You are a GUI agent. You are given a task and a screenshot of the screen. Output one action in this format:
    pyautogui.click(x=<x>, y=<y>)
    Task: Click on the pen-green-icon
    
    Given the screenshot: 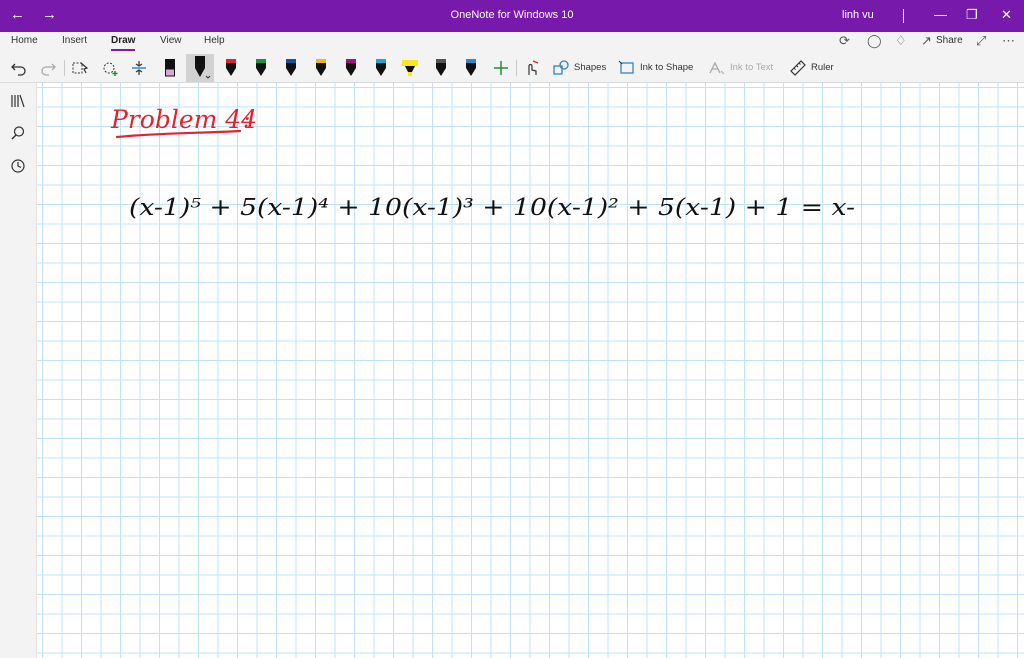 What is the action you would take?
    pyautogui.click(x=261, y=68)
    